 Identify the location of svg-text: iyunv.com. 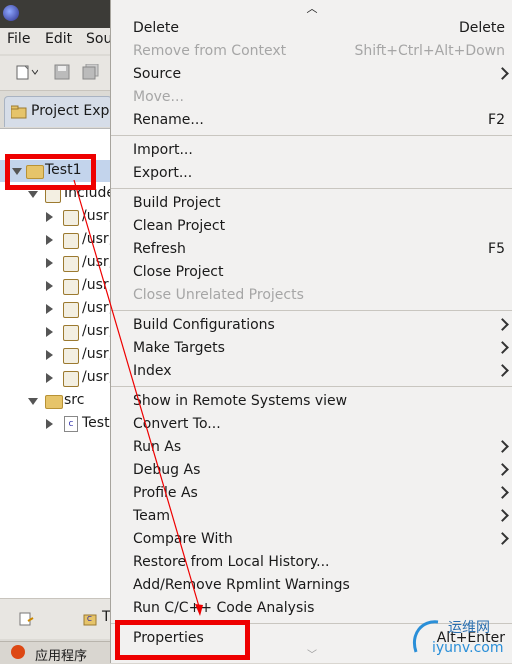
(467, 648).